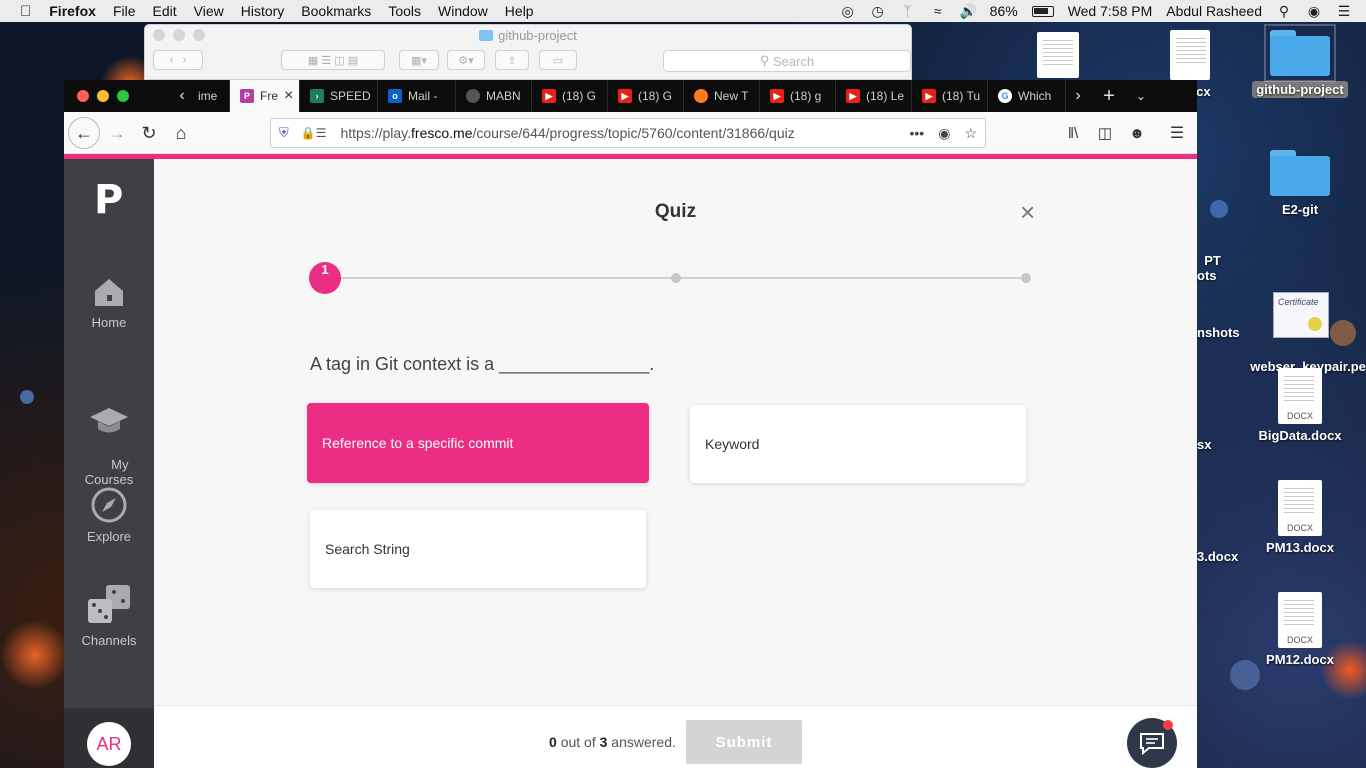 This screenshot has width=1366, height=768. What do you see at coordinates (858, 444) in the screenshot?
I see `answer-option-2: Keyword` at bounding box center [858, 444].